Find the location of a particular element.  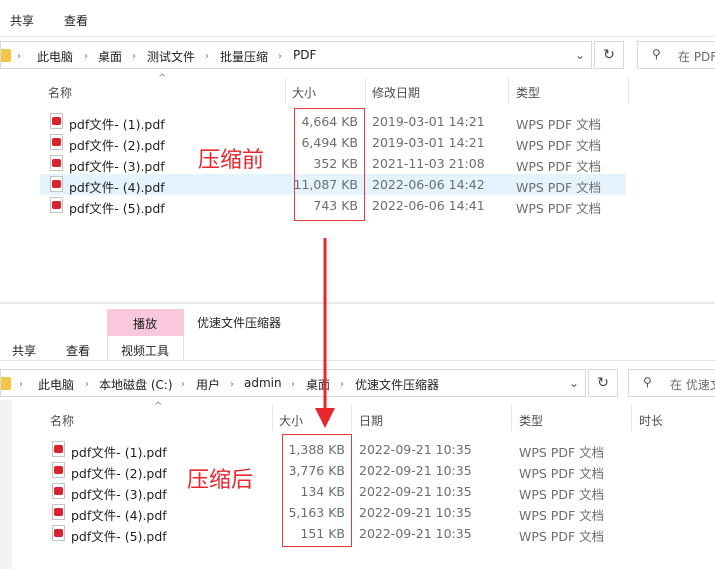

breadcrumb-item: admin is located at coordinates (263, 383).